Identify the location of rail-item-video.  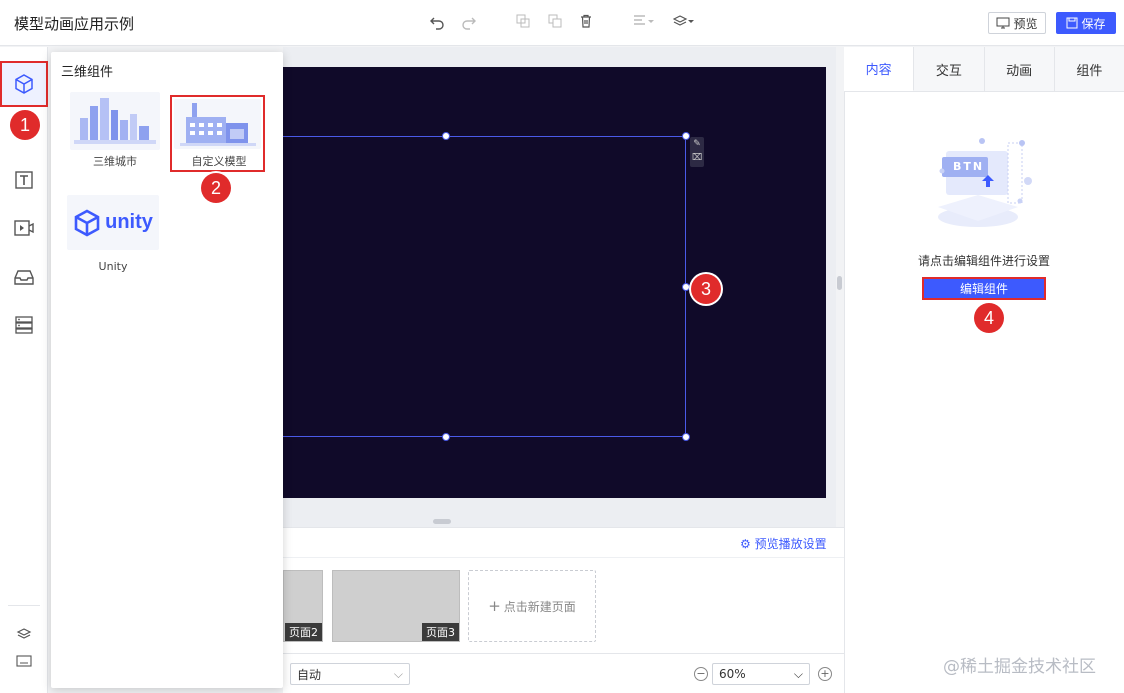
(24, 228).